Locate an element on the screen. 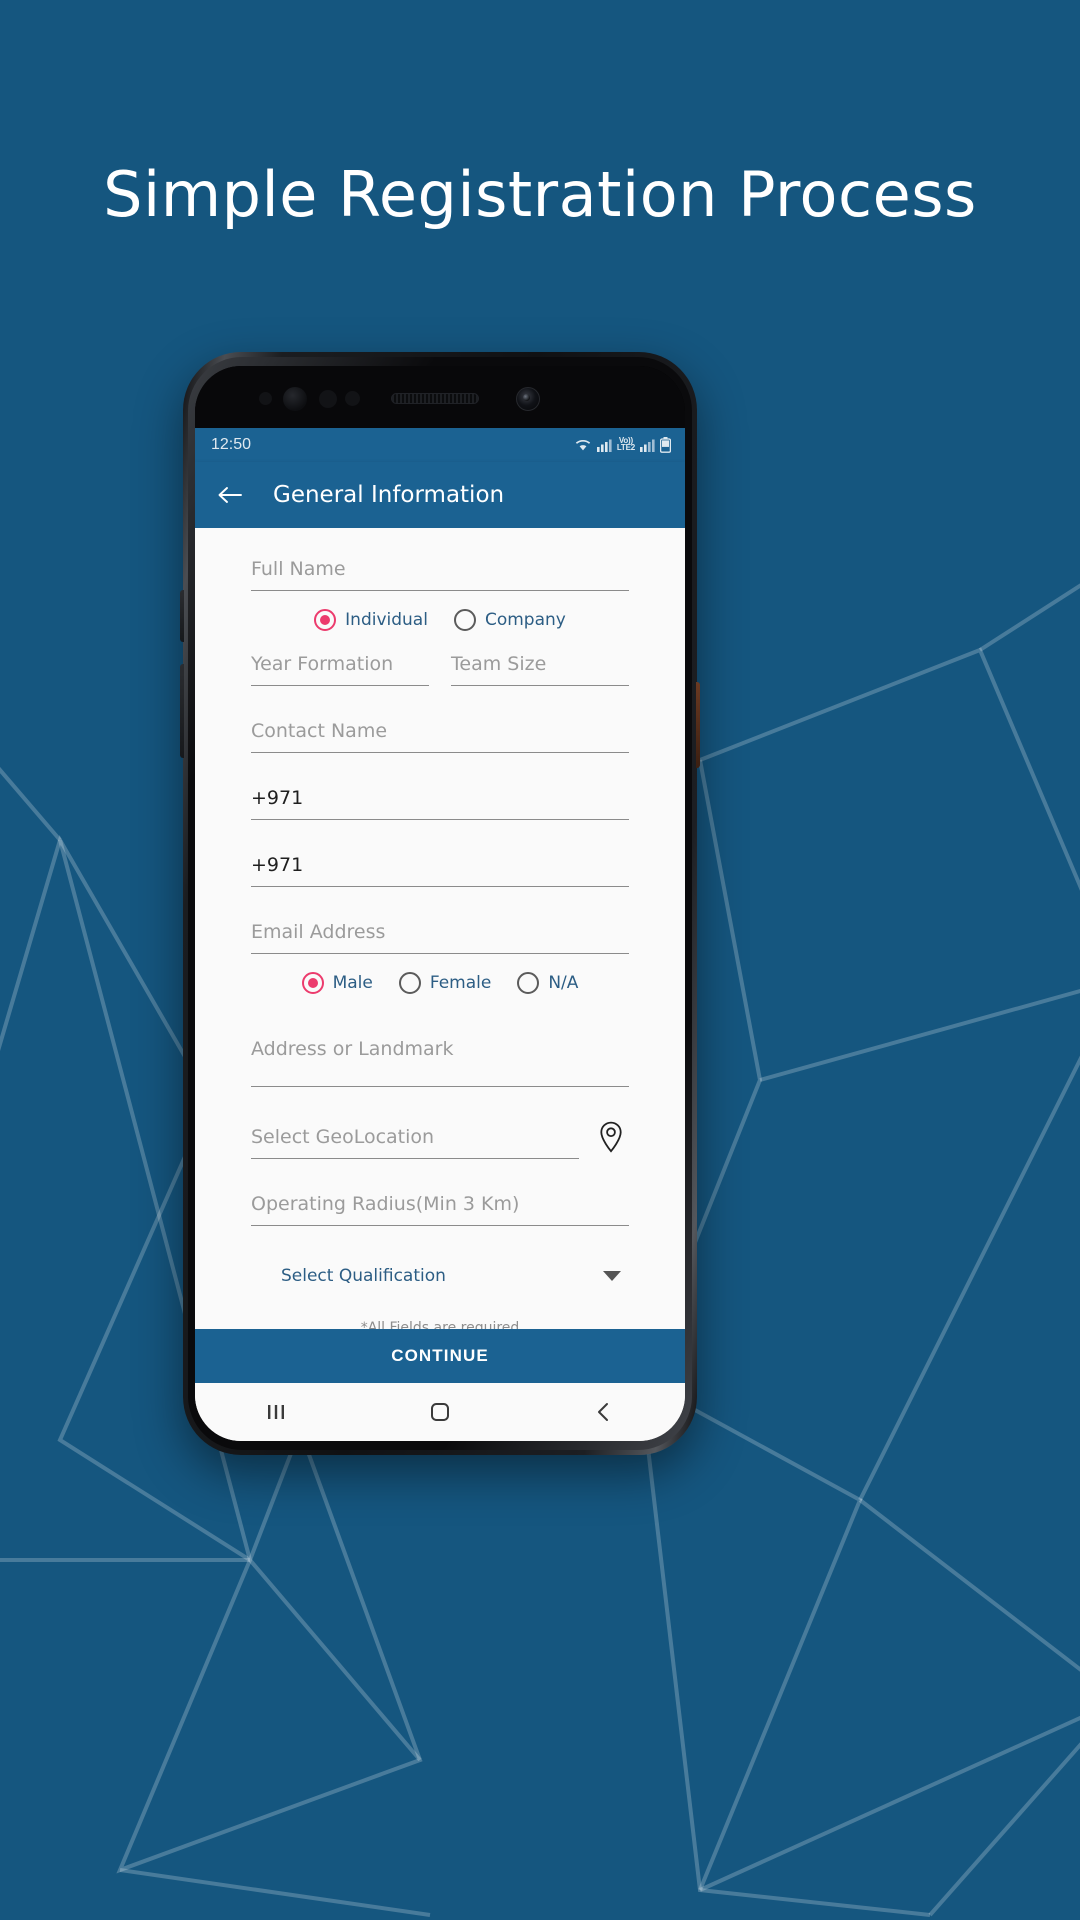 This screenshot has height=1920, width=1080. volte-icon: Vo)) LTE2 is located at coordinates (625, 444).